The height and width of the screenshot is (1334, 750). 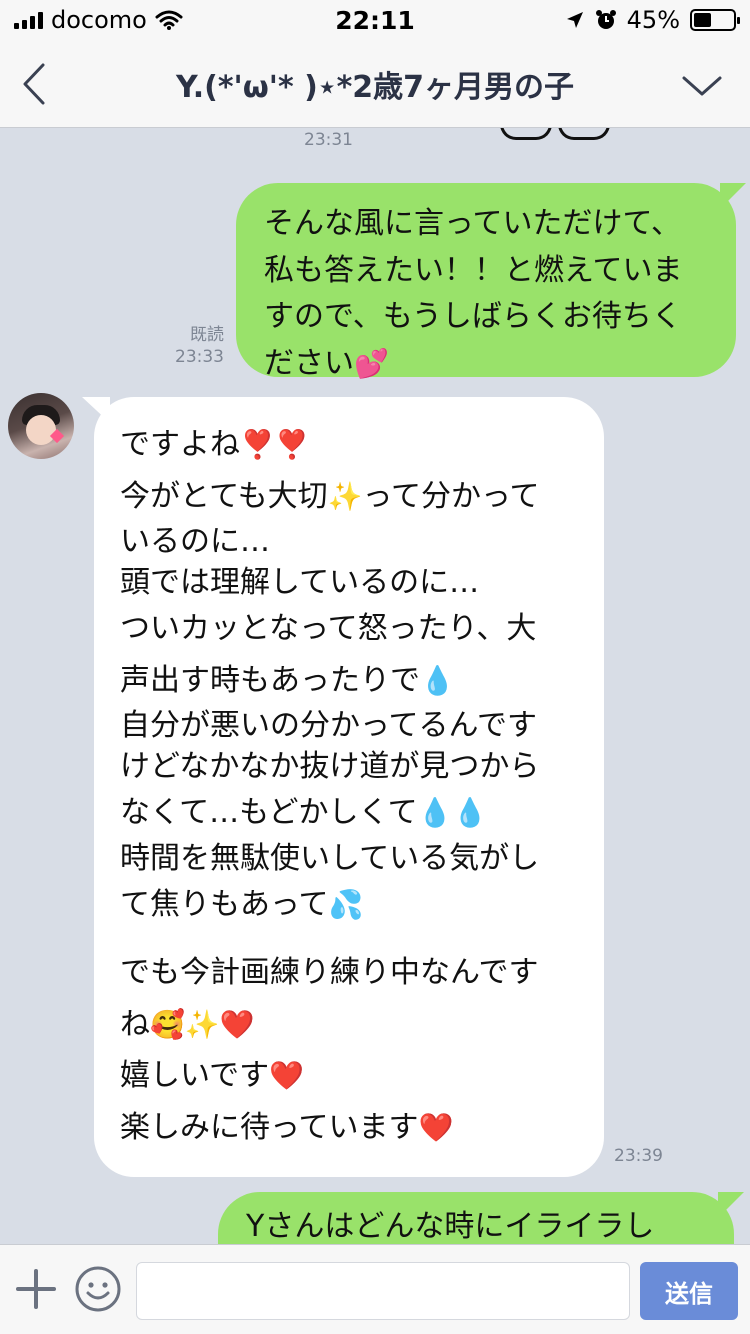 What do you see at coordinates (328, 629) in the screenshot?
I see `message-line: ついカッとなって怒ったり、大` at bounding box center [328, 629].